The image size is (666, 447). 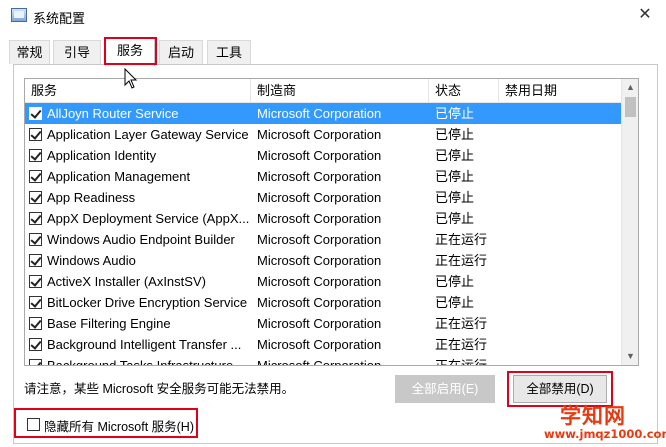 I want to click on scroll-up-icon: ▲, so click(x=630, y=87).